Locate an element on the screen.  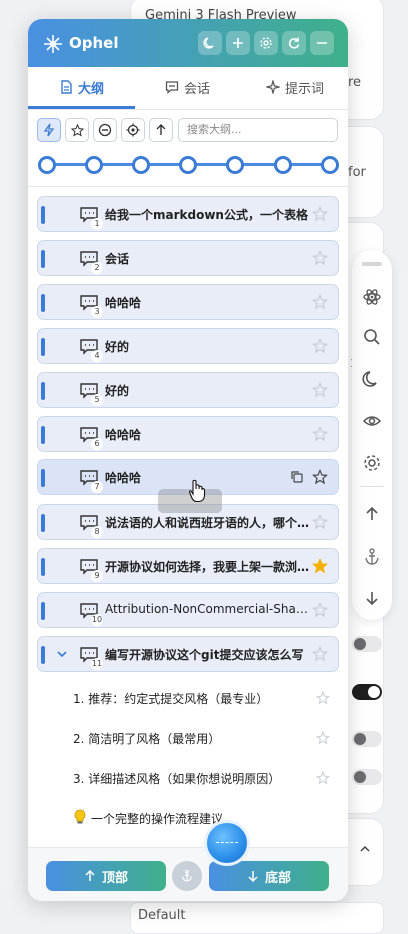
item-number: 11 is located at coordinates (97, 664).